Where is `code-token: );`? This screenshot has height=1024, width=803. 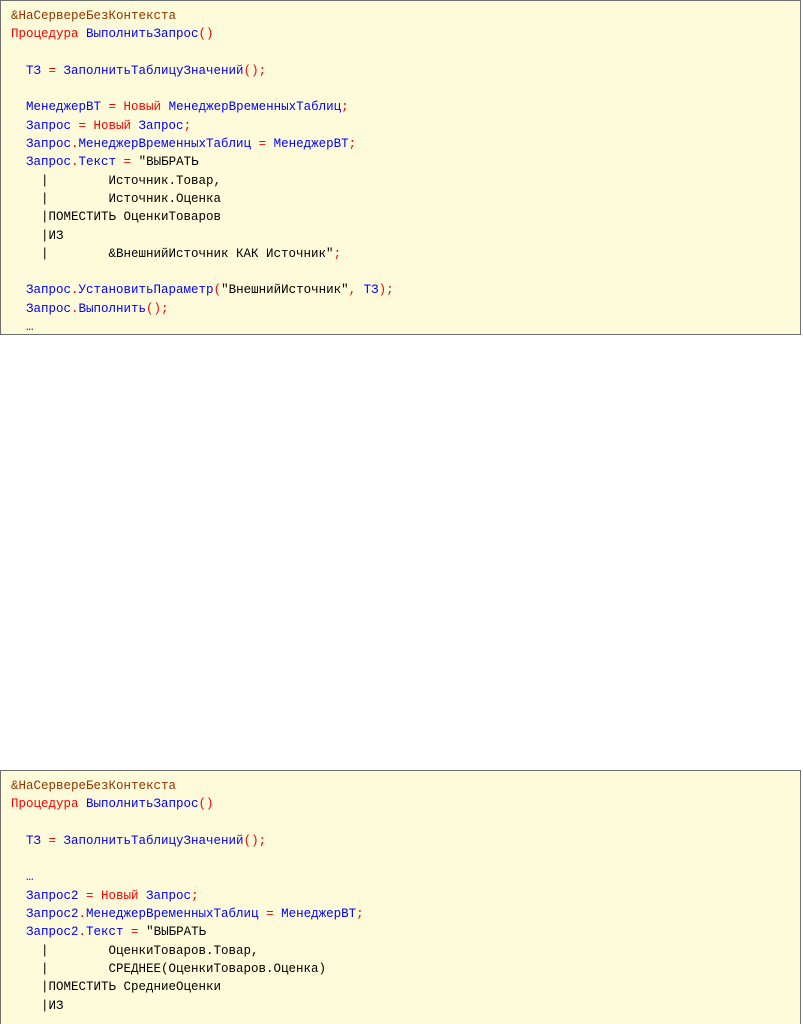 code-token: ); is located at coordinates (386, 290).